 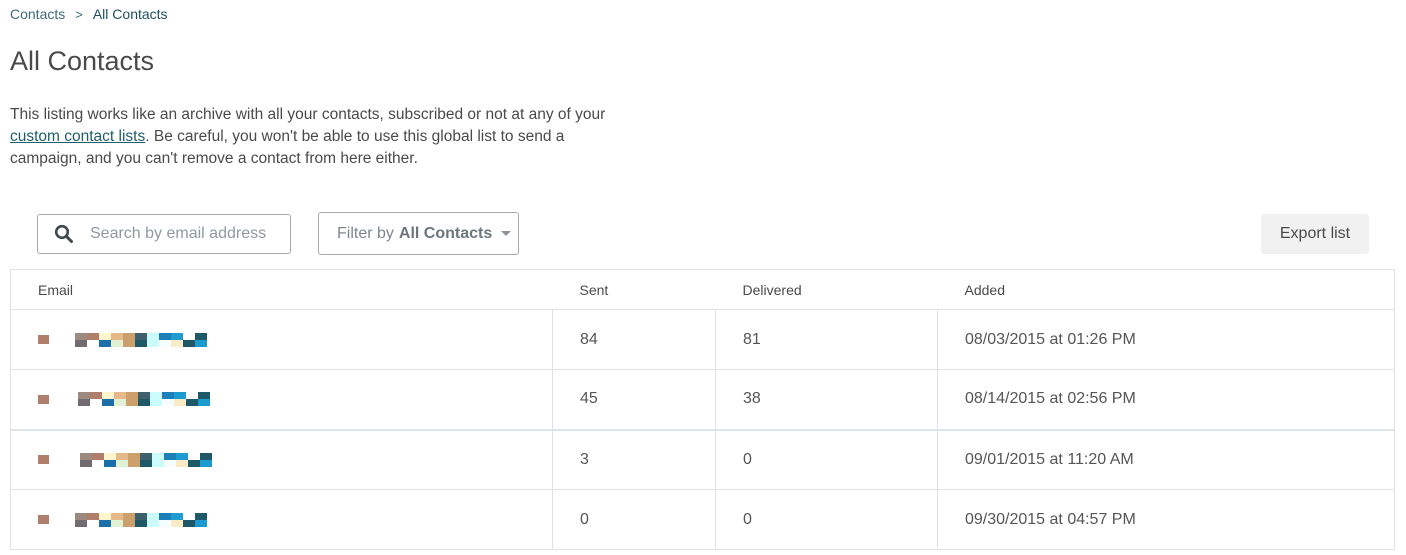 What do you see at coordinates (826, 400) in the screenshot?
I see `delivered-cell: 38` at bounding box center [826, 400].